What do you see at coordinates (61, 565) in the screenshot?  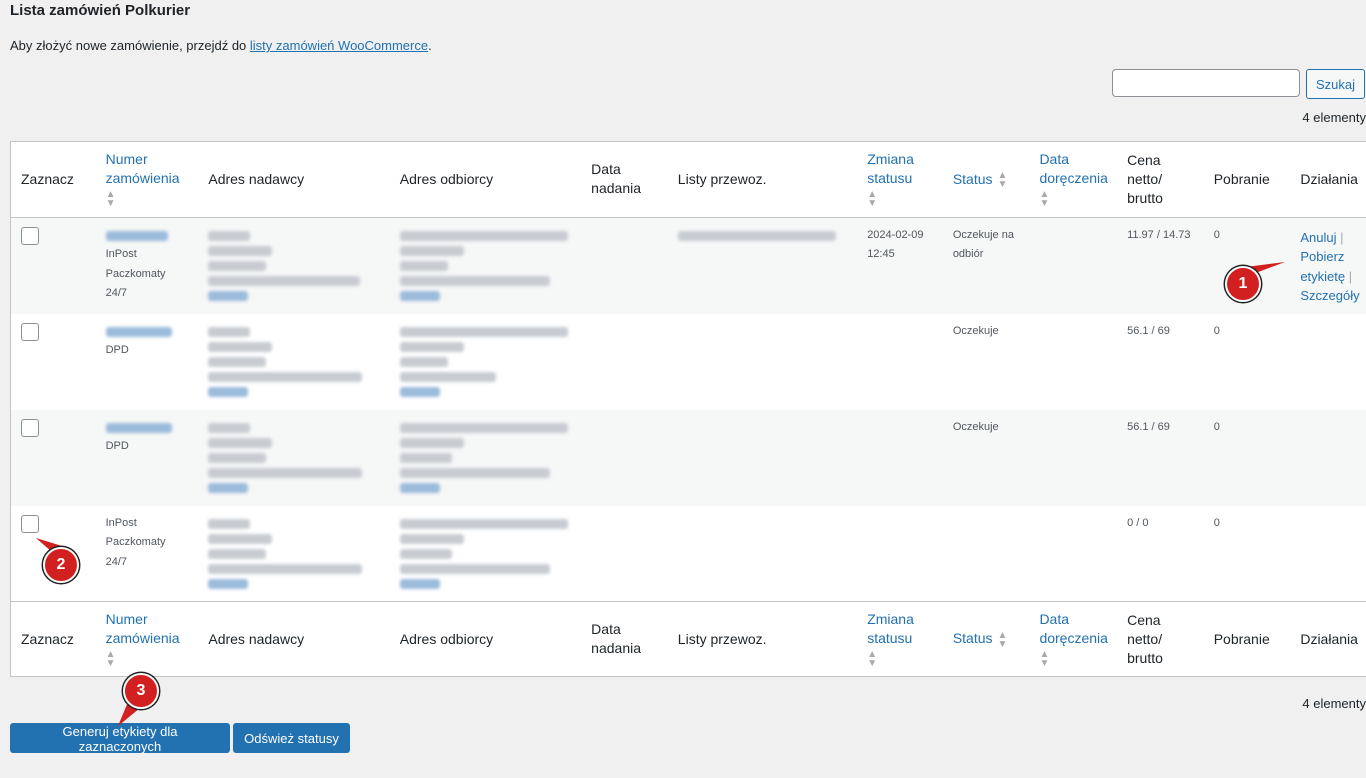 I see `callout-marker-2: 2` at bounding box center [61, 565].